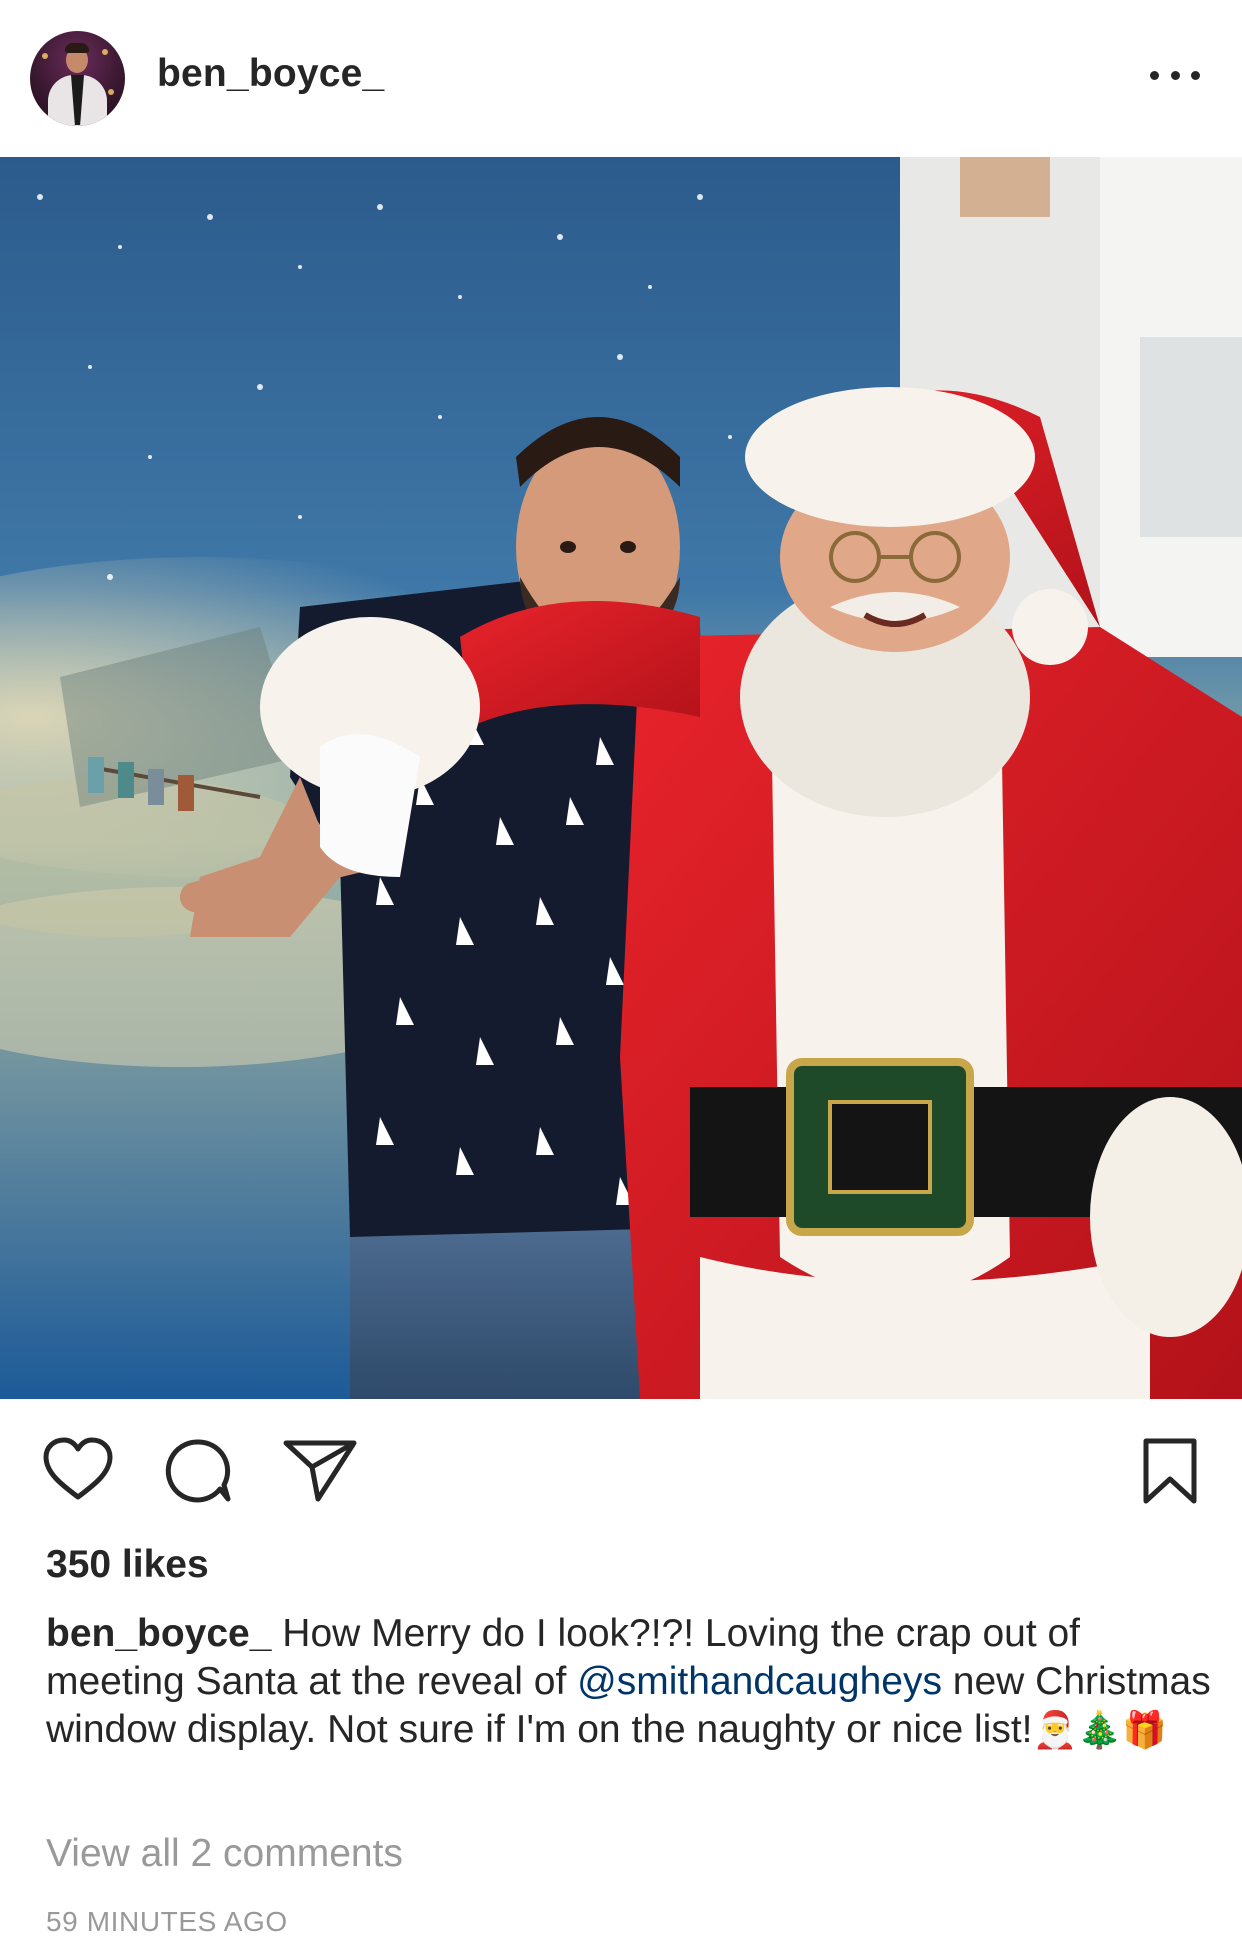 The width and height of the screenshot is (1242, 1945). Describe the element at coordinates (320, 1470) in the screenshot. I see `share-icon` at that location.